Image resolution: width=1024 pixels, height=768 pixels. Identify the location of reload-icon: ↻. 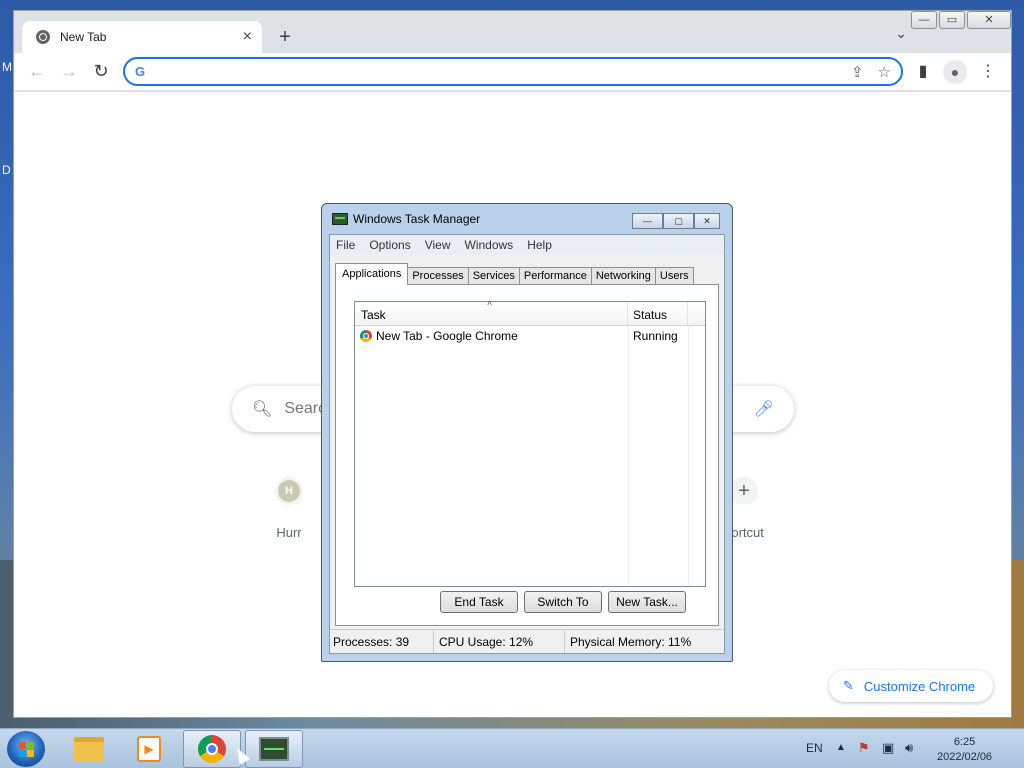
(101, 71).